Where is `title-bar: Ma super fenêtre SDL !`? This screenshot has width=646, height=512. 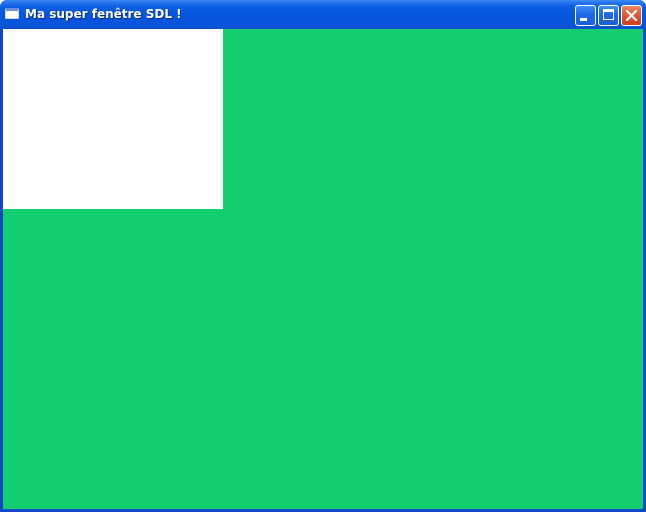 title-bar: Ma super fenêtre SDL ! is located at coordinates (323, 14).